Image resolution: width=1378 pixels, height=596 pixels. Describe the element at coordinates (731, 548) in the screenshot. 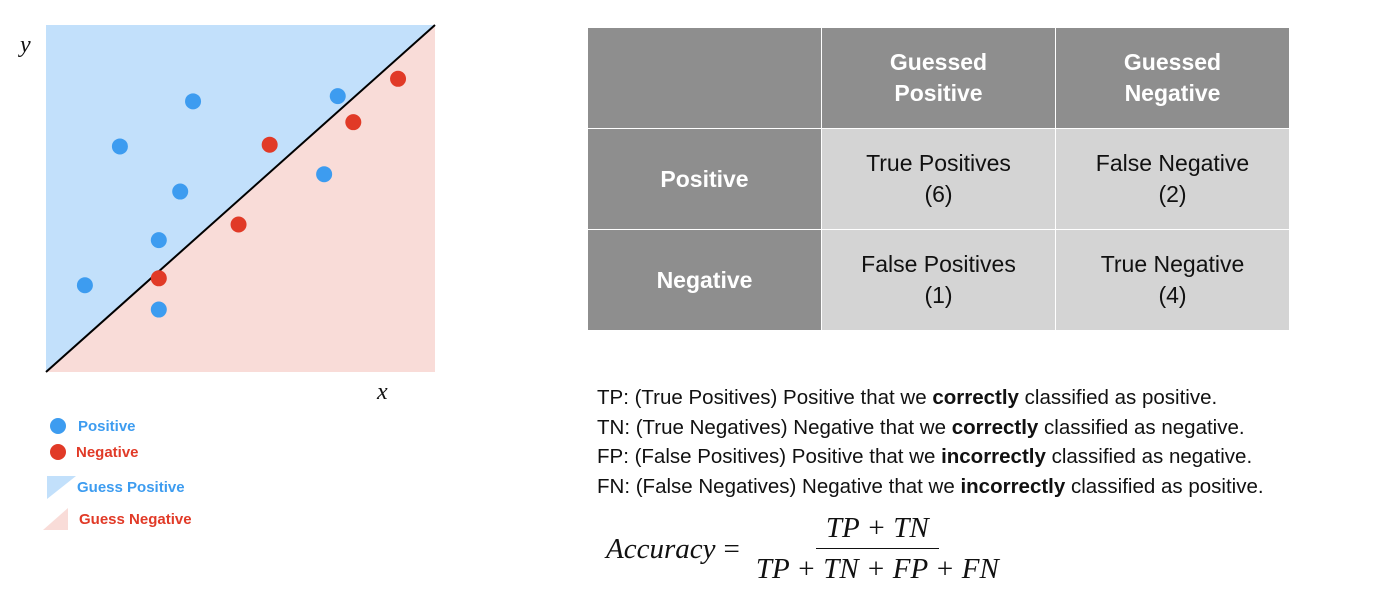

I see `formula-equals: =` at that location.